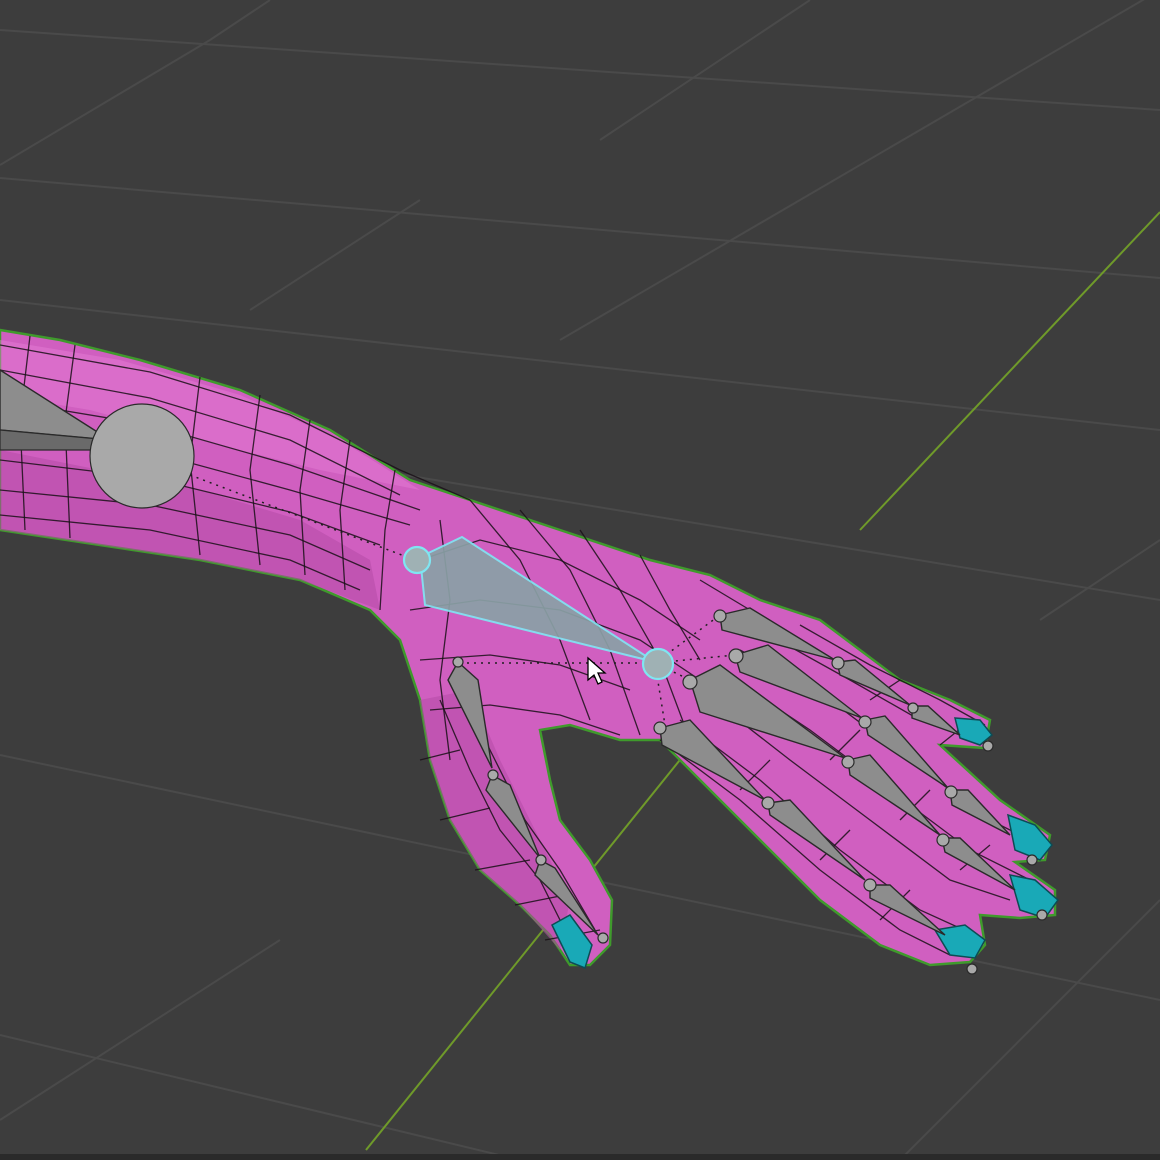  I want to click on viewport-bottom-edge, so click(580, 1157).